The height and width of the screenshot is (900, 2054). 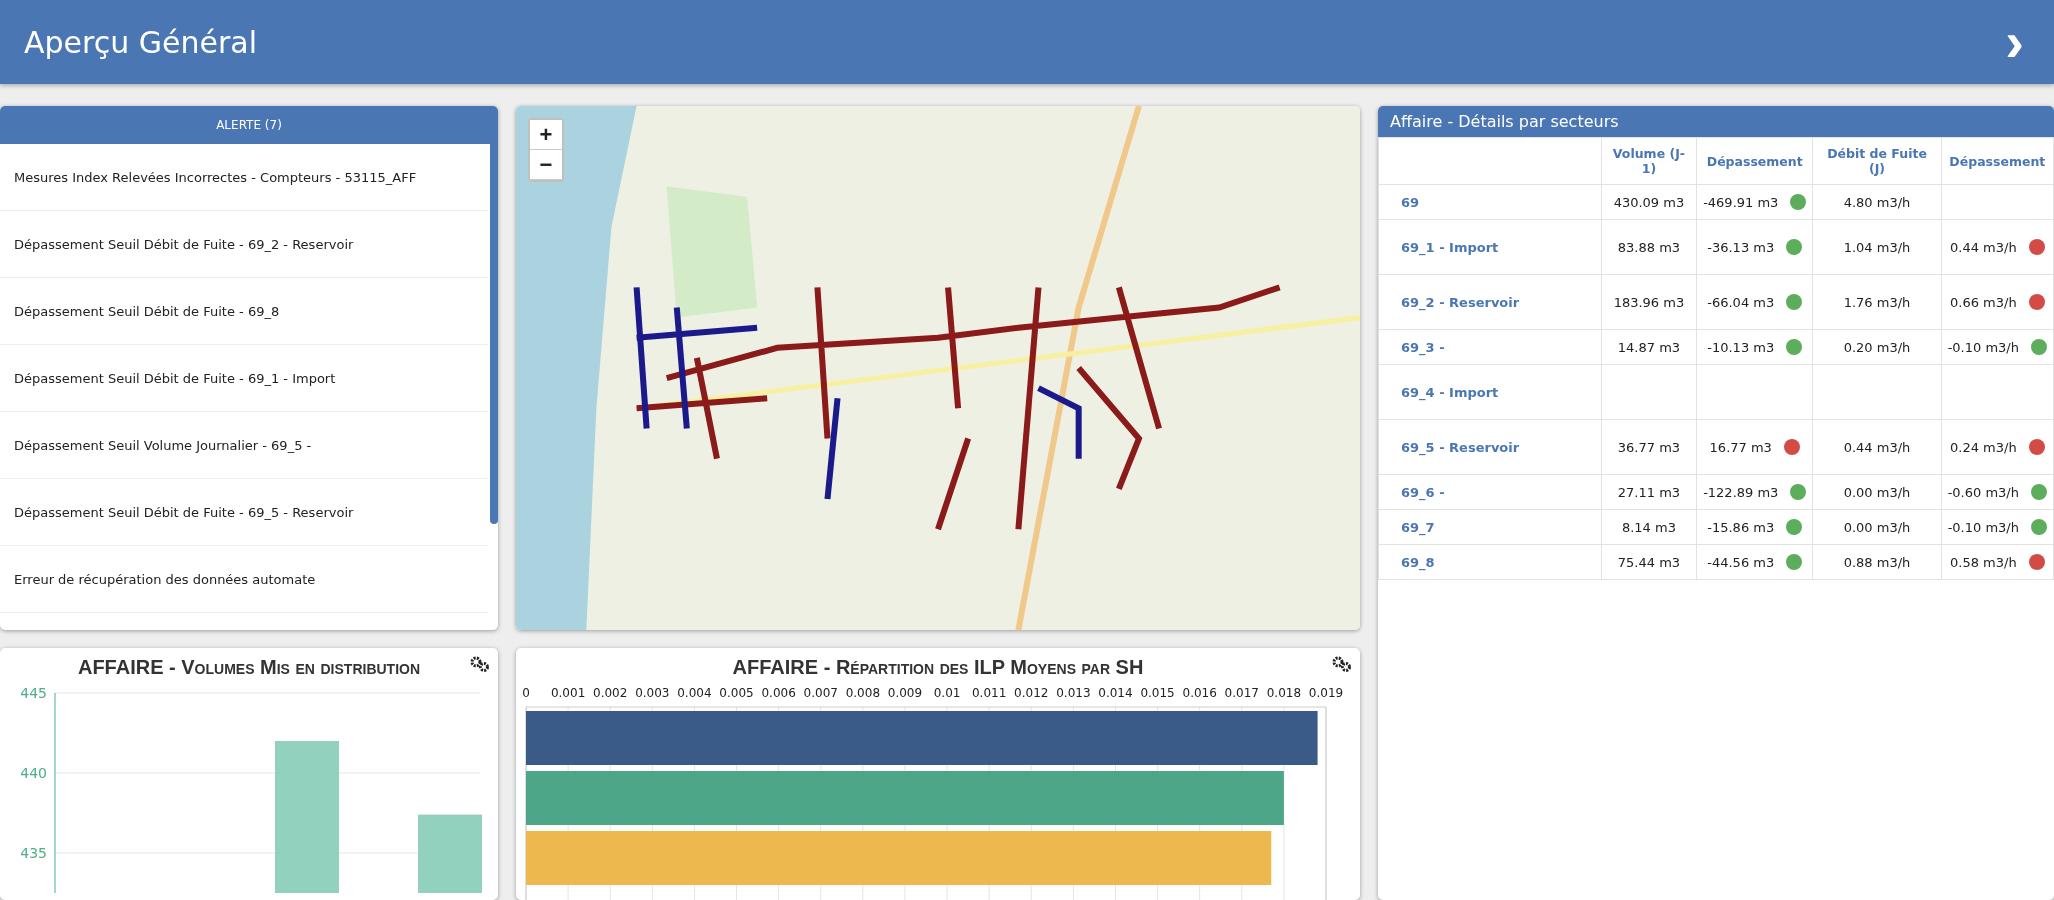 What do you see at coordinates (526, 693) in the screenshot?
I see `axis-tick-label: 0` at bounding box center [526, 693].